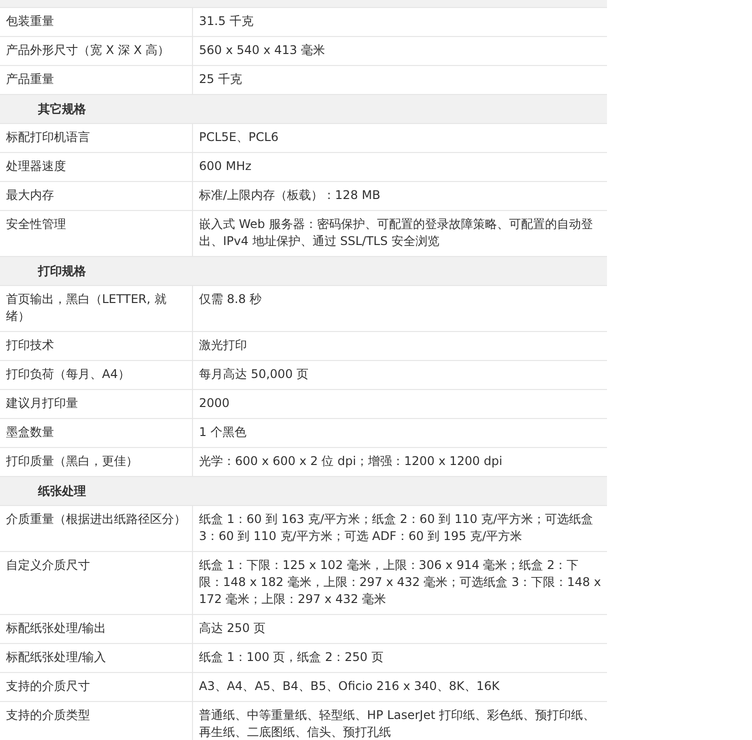 The image size is (752, 740). I want to click on spec-value: 每月高达 50,000 页, so click(399, 375).